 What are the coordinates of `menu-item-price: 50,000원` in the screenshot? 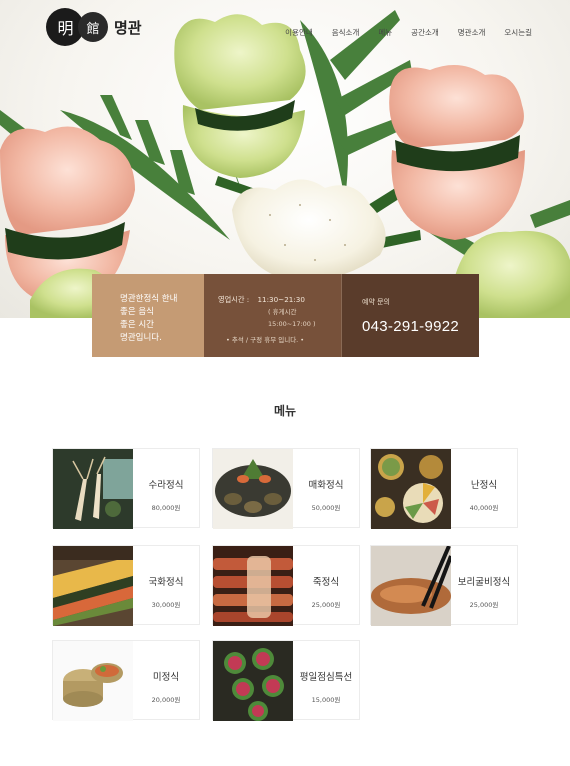 It's located at (326, 508).